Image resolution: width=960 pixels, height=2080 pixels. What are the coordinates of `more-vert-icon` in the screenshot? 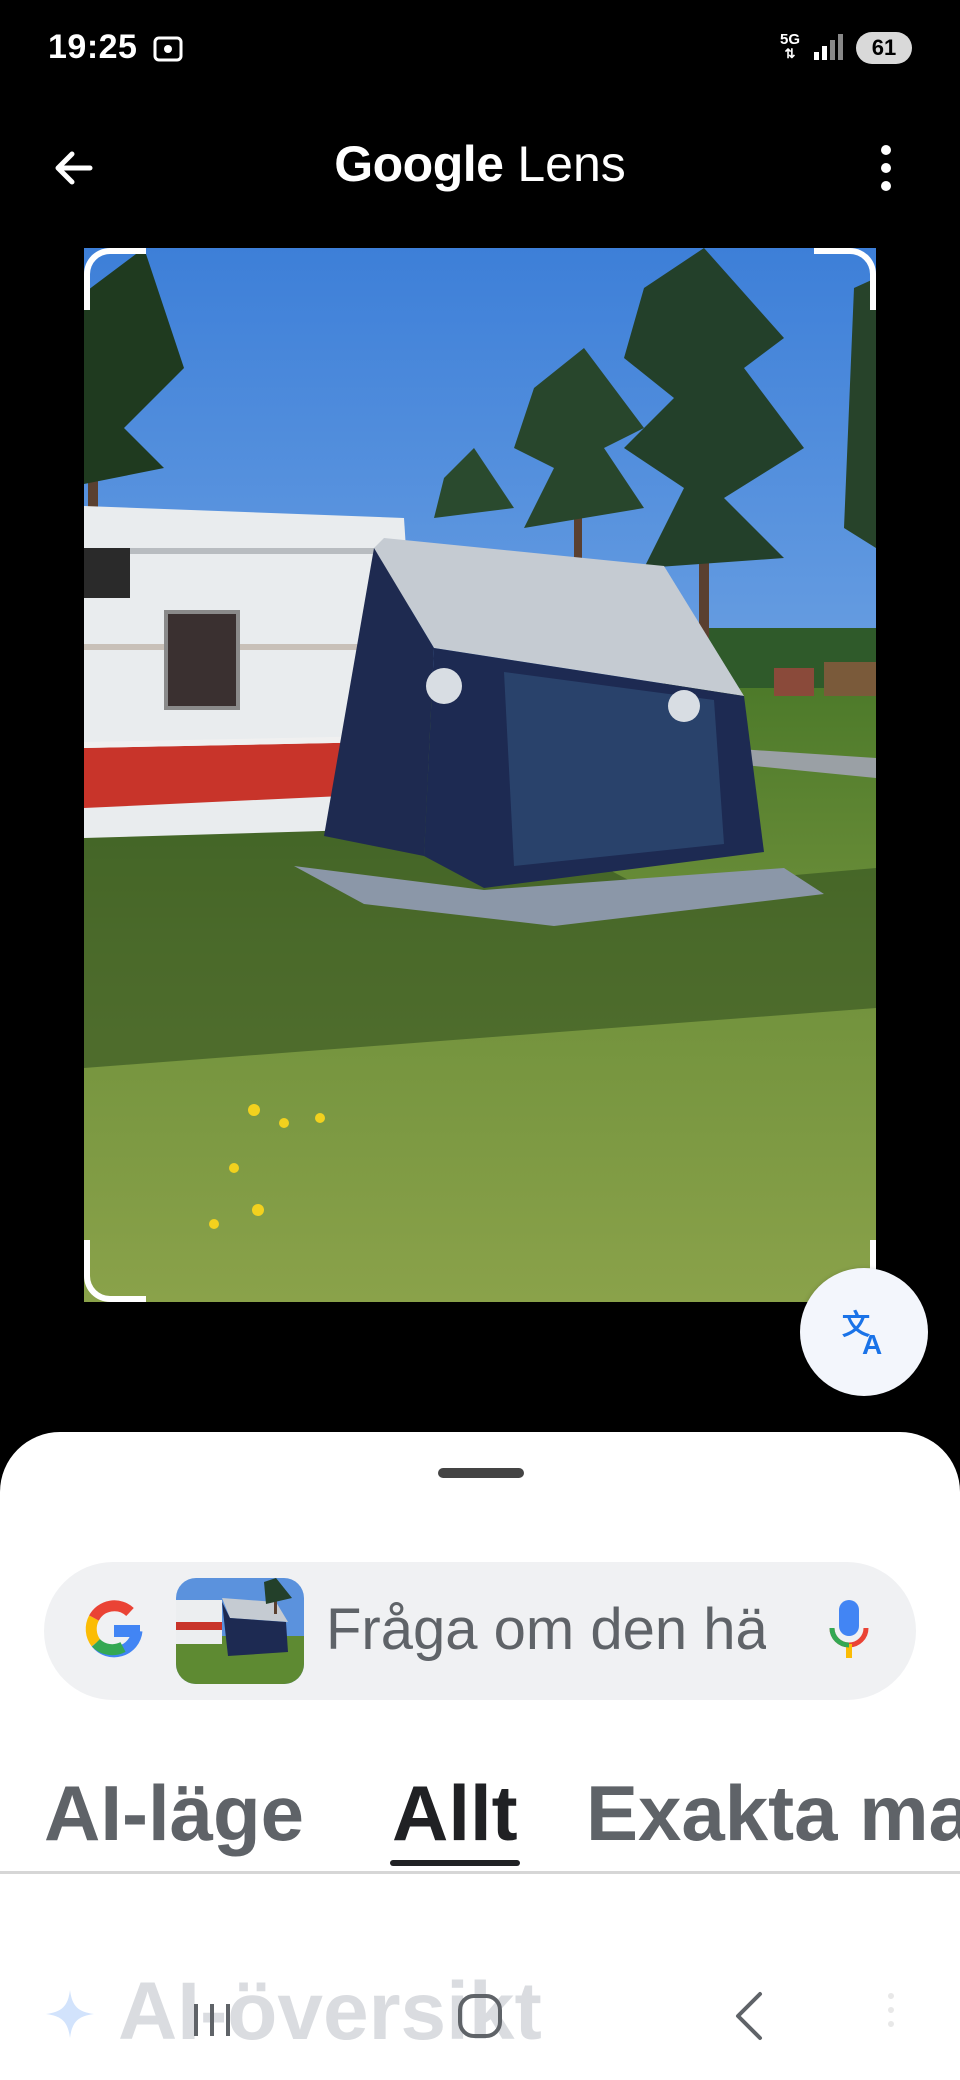 It's located at (886, 168).